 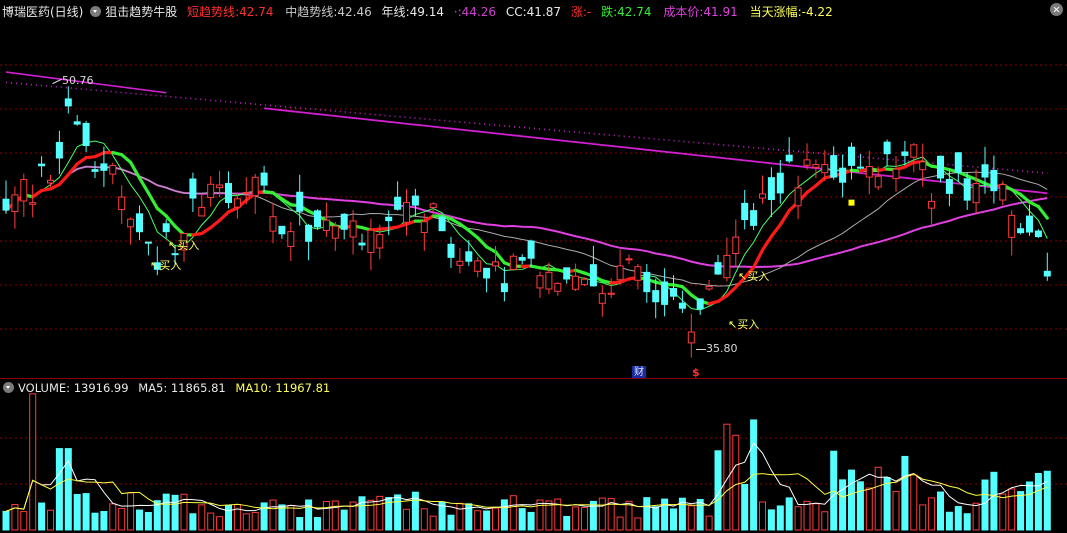 What do you see at coordinates (634, 12) in the screenshot?
I see `fall-value: 42.74` at bounding box center [634, 12].